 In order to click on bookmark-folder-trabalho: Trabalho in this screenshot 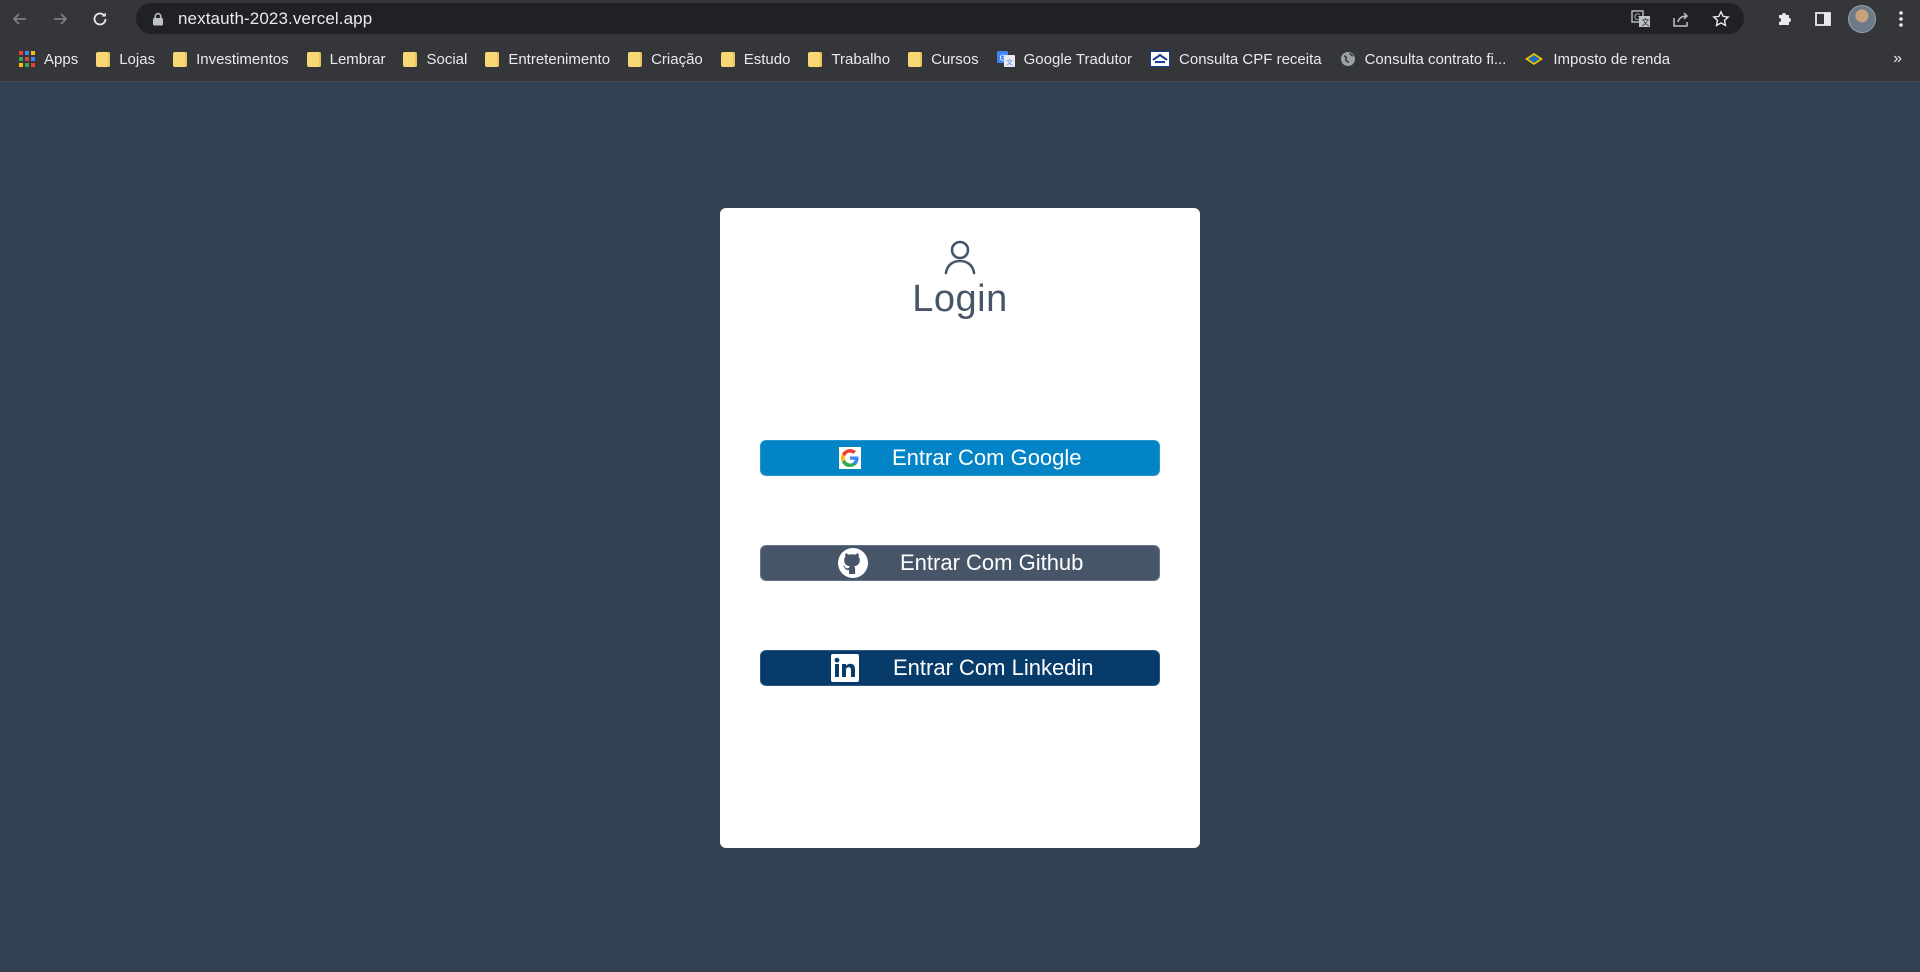, I will do `click(849, 59)`.